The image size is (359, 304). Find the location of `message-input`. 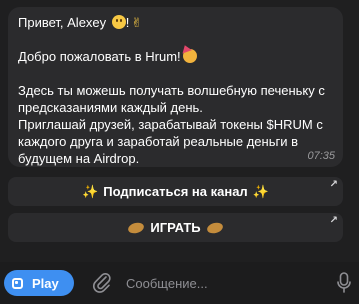

message-input is located at coordinates (226, 283).